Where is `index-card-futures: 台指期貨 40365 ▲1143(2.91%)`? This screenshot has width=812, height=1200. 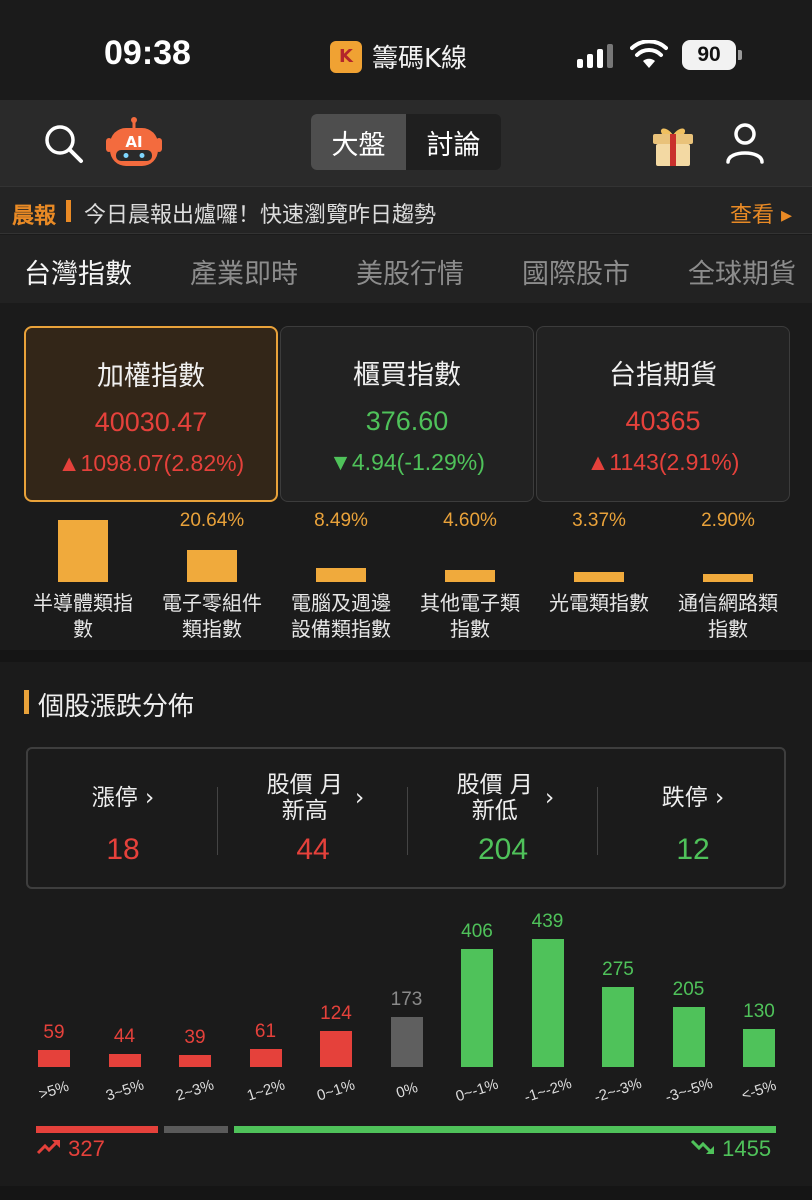
index-card-futures: 台指期貨 40365 ▲1143(2.91%) is located at coordinates (663, 414).